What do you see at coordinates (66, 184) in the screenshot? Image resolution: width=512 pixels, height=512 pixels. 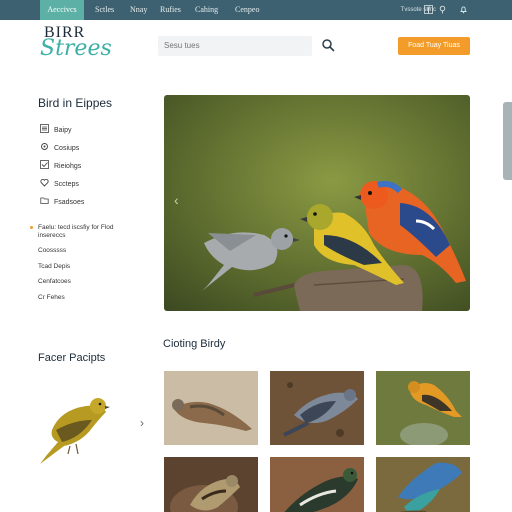 I see `sidebar-item-label: Sccteps` at bounding box center [66, 184].